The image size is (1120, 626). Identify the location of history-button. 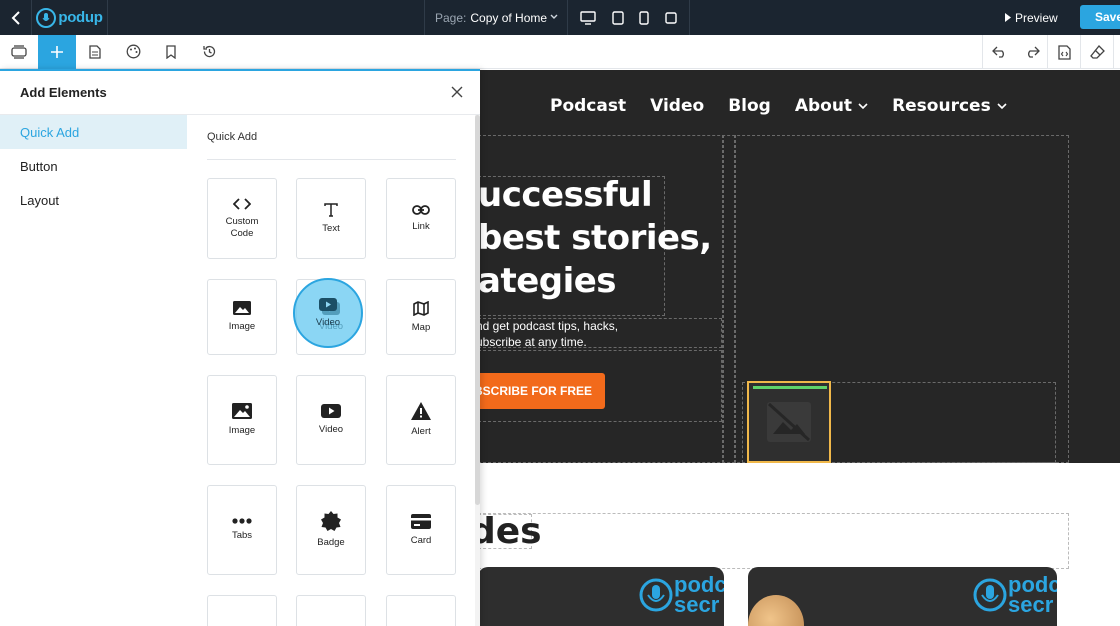
(209, 52).